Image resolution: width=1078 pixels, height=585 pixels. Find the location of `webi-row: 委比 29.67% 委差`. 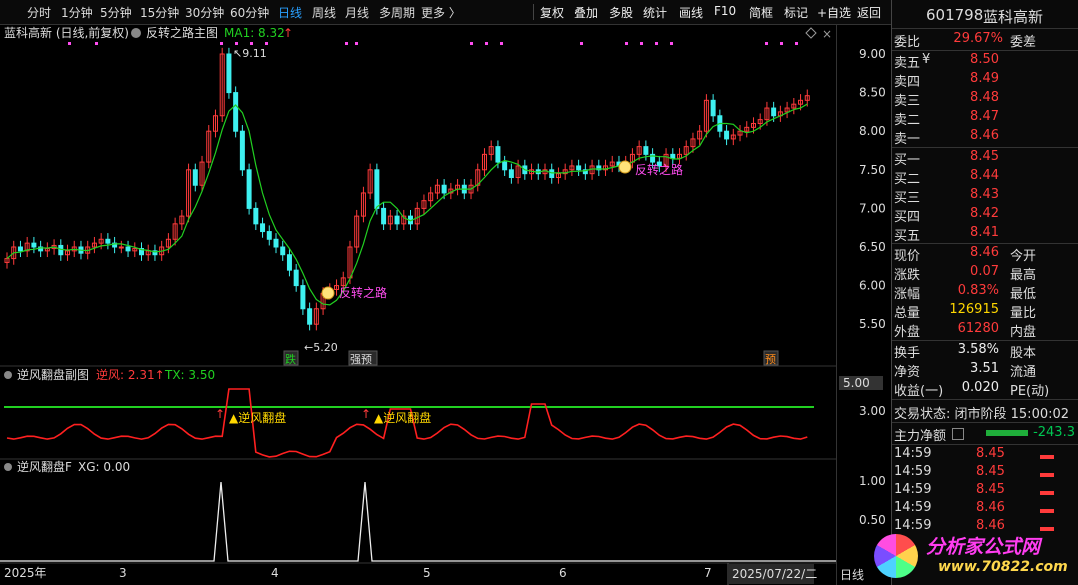

webi-row: 委比 29.67% 委差 is located at coordinates (985, 40).